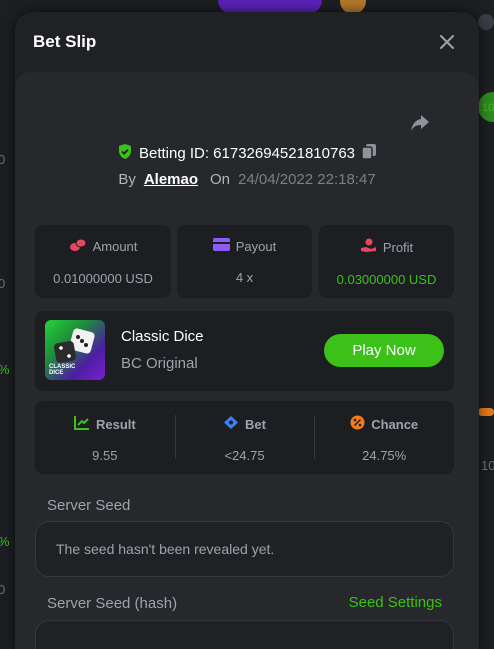 The image size is (494, 649). Describe the element at coordinates (3, 589) in the screenshot. I see `side-left-value-5: 0` at that location.